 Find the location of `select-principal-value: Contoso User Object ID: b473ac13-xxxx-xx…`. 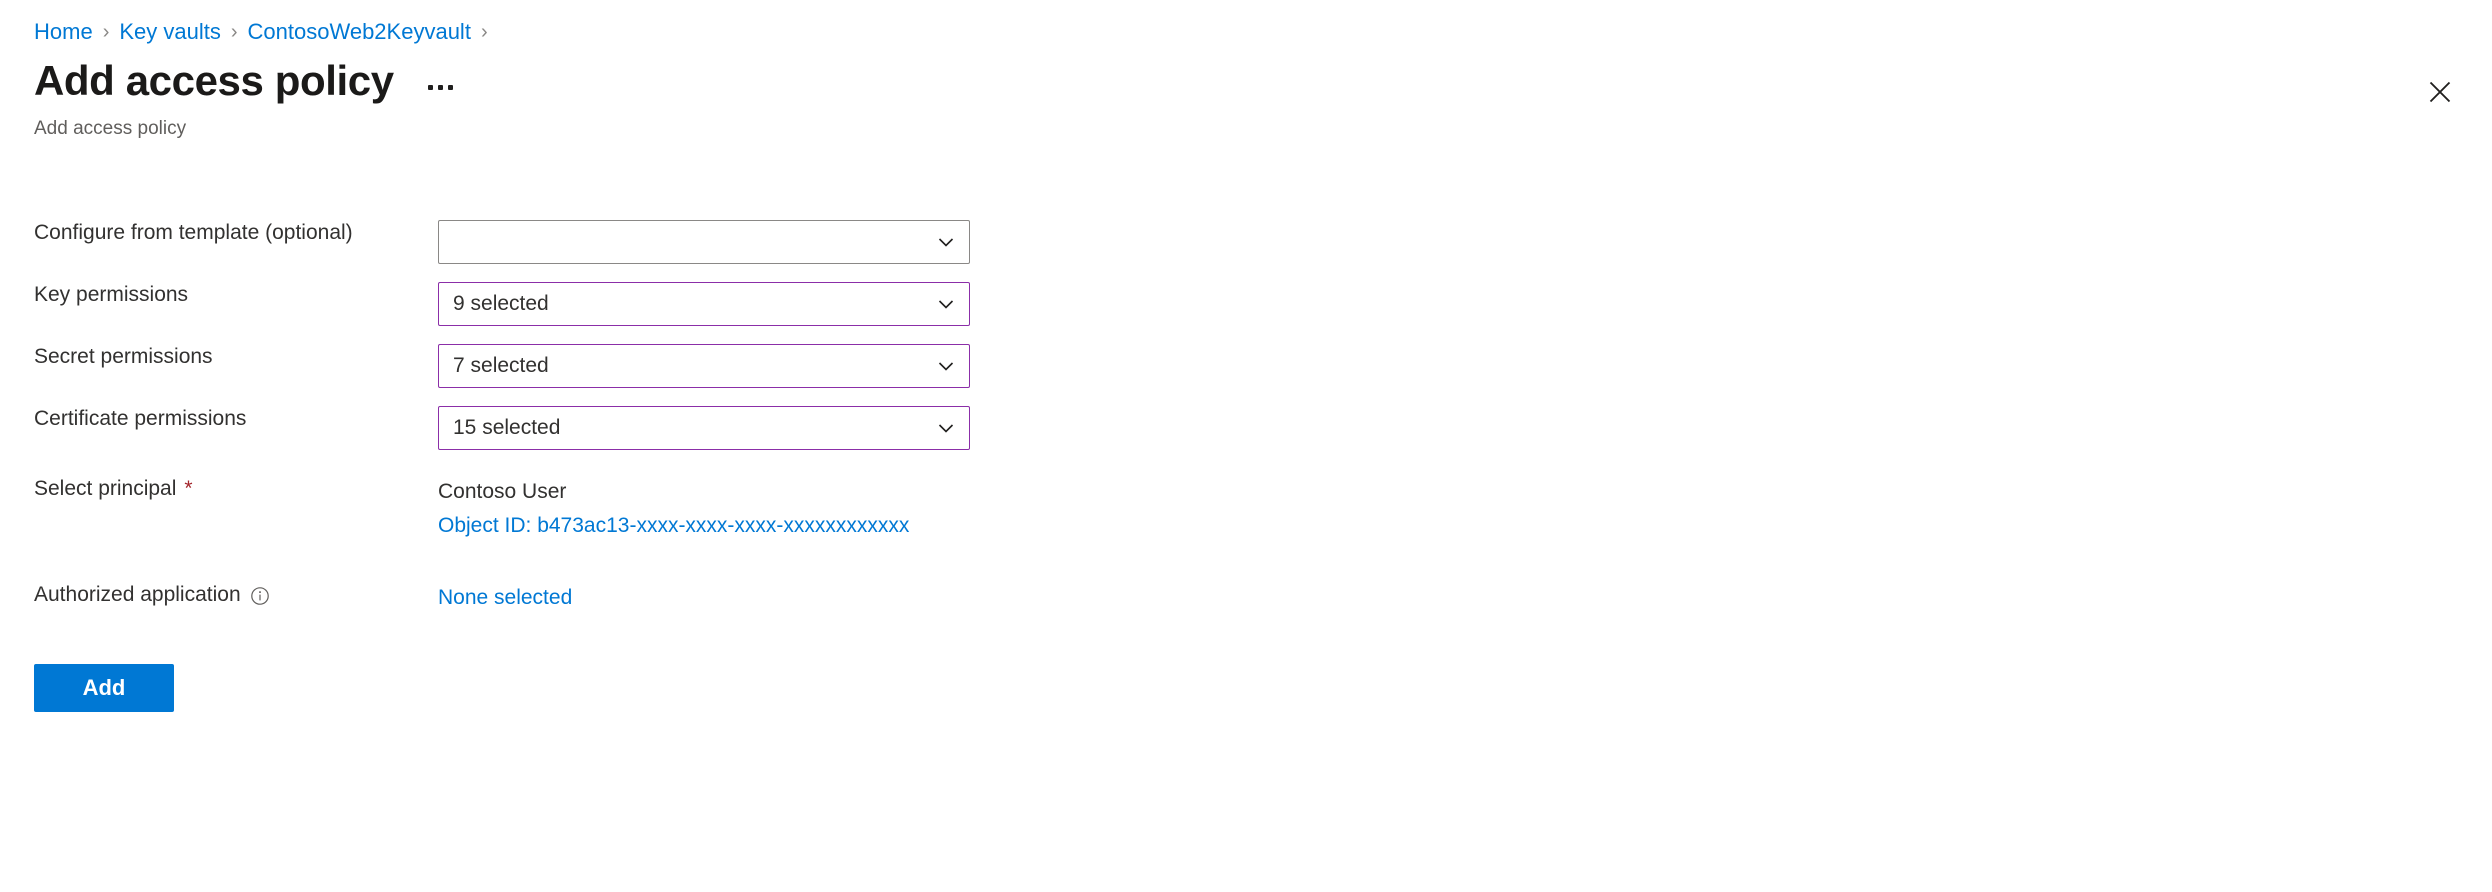

select-principal-value: Contoso User Object ID: b473ac13-xxxx-xx… is located at coordinates (673, 508).